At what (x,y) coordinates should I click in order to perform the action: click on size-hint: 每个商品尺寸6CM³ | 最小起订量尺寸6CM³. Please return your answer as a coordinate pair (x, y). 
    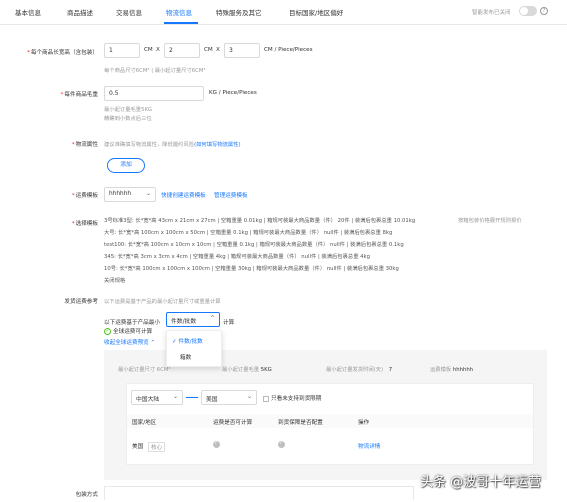
    Looking at the image, I should click on (155, 71).